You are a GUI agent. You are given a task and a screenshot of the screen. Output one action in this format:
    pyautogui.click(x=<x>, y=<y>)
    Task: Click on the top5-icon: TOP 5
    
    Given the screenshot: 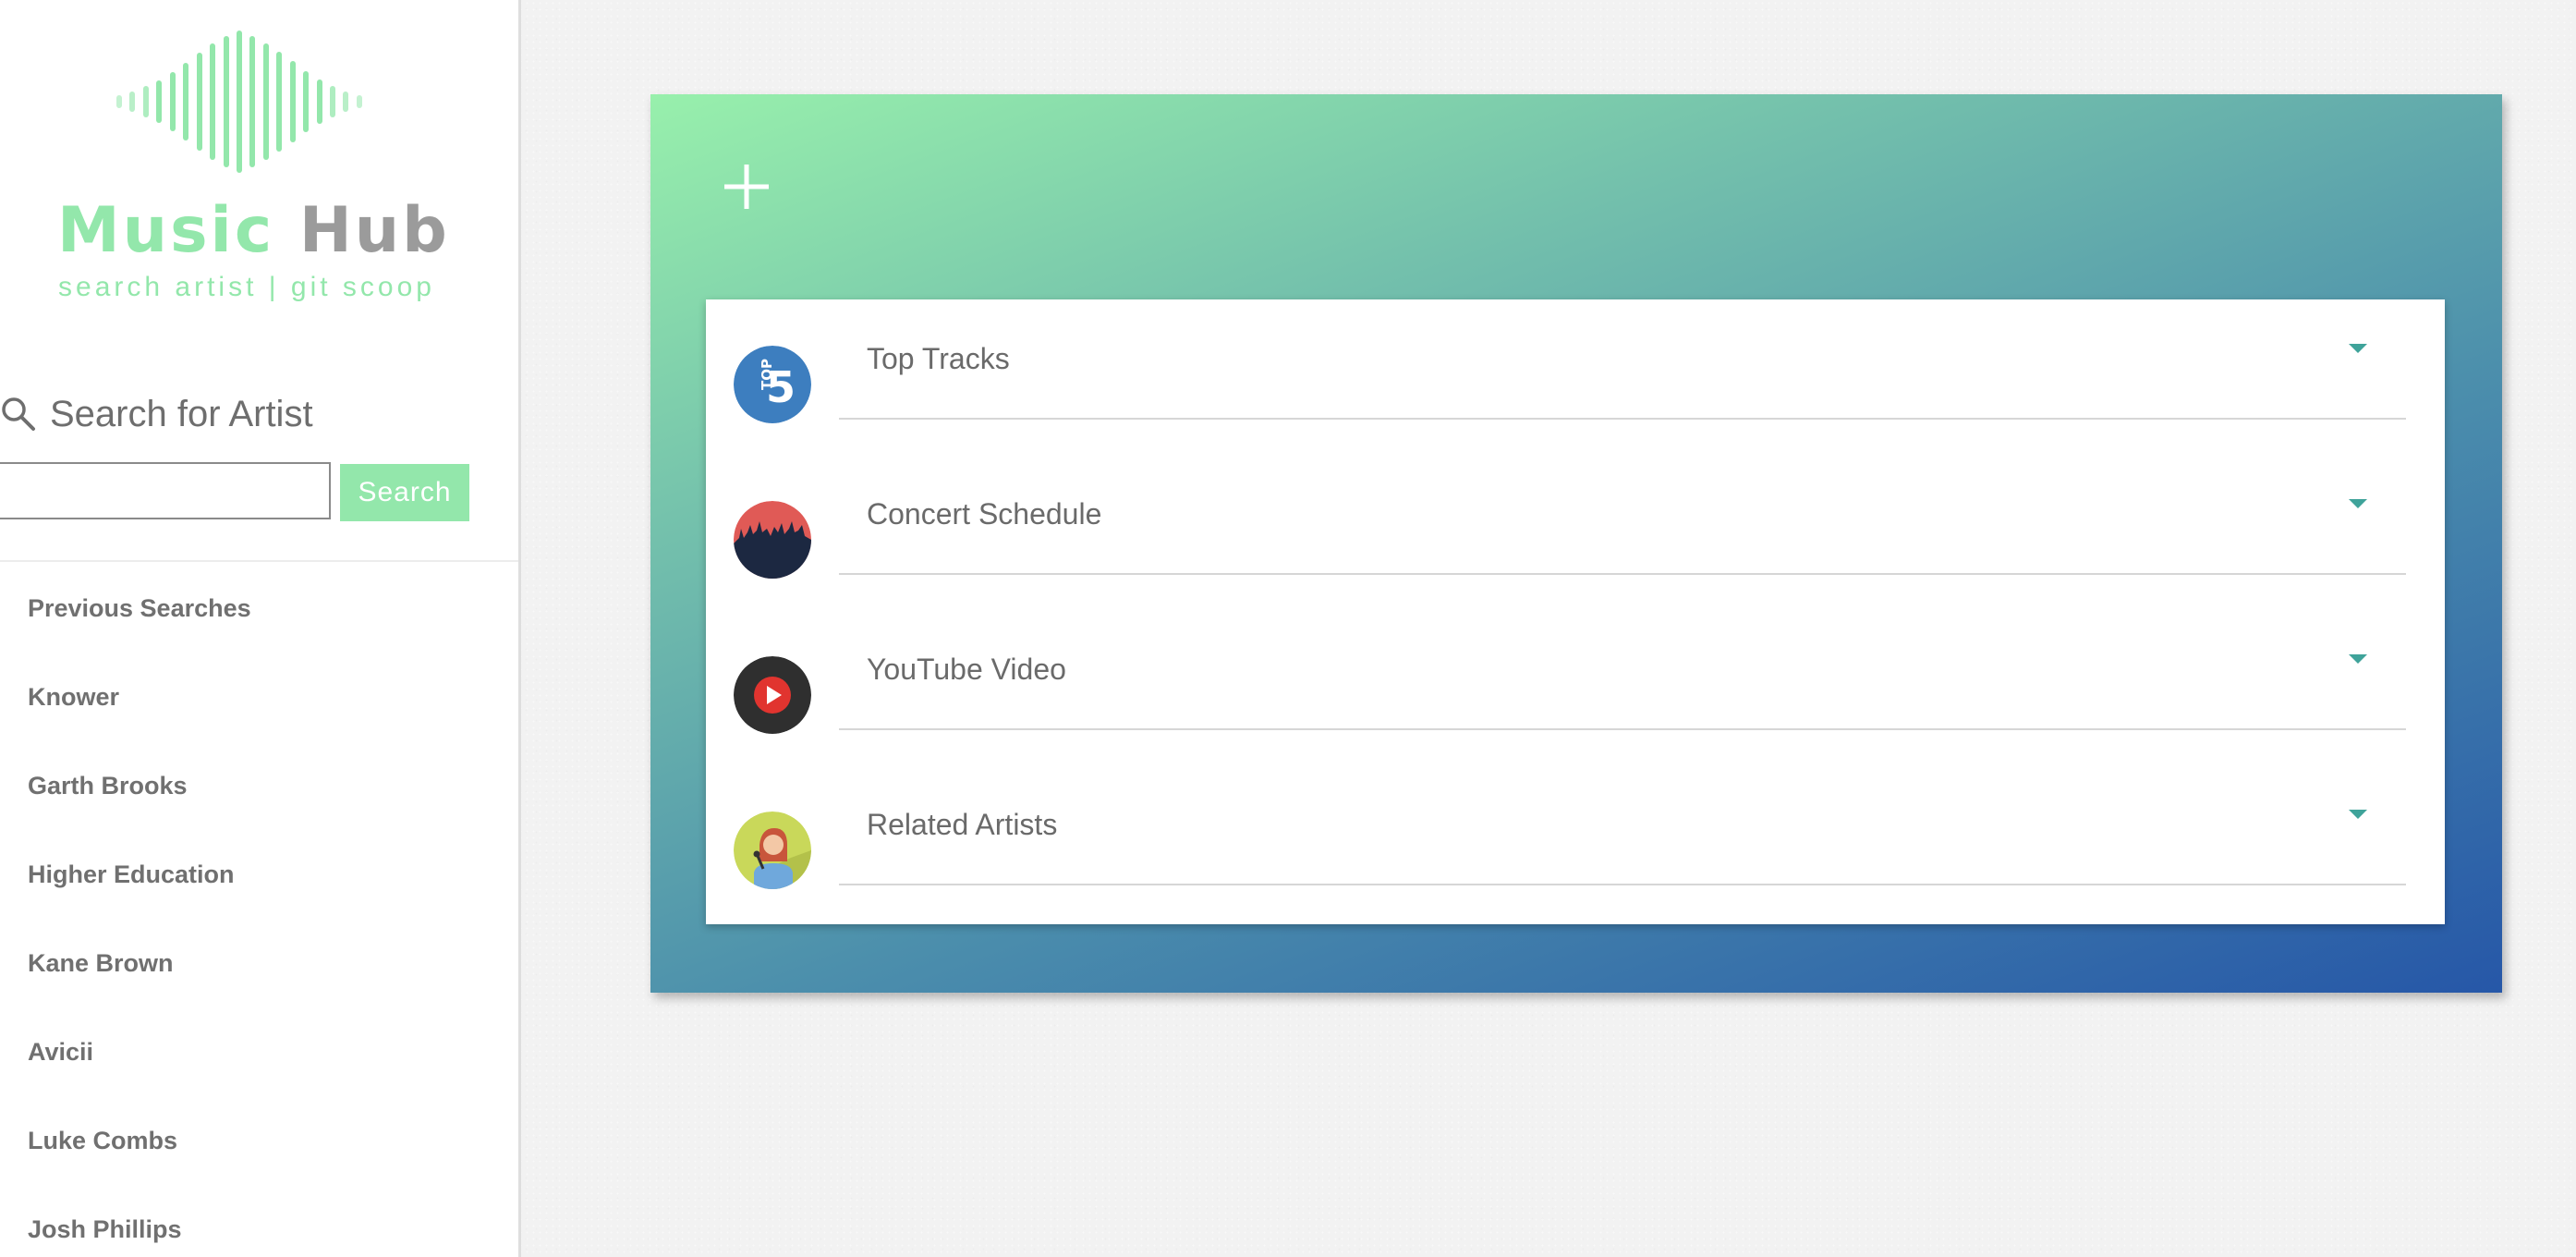 What is the action you would take?
    pyautogui.click(x=772, y=384)
    